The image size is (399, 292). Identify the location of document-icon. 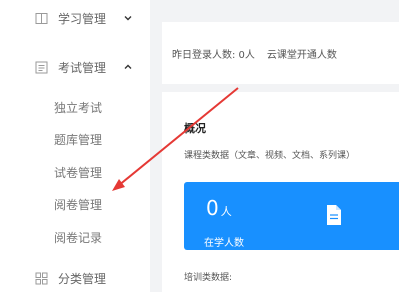
(334, 215).